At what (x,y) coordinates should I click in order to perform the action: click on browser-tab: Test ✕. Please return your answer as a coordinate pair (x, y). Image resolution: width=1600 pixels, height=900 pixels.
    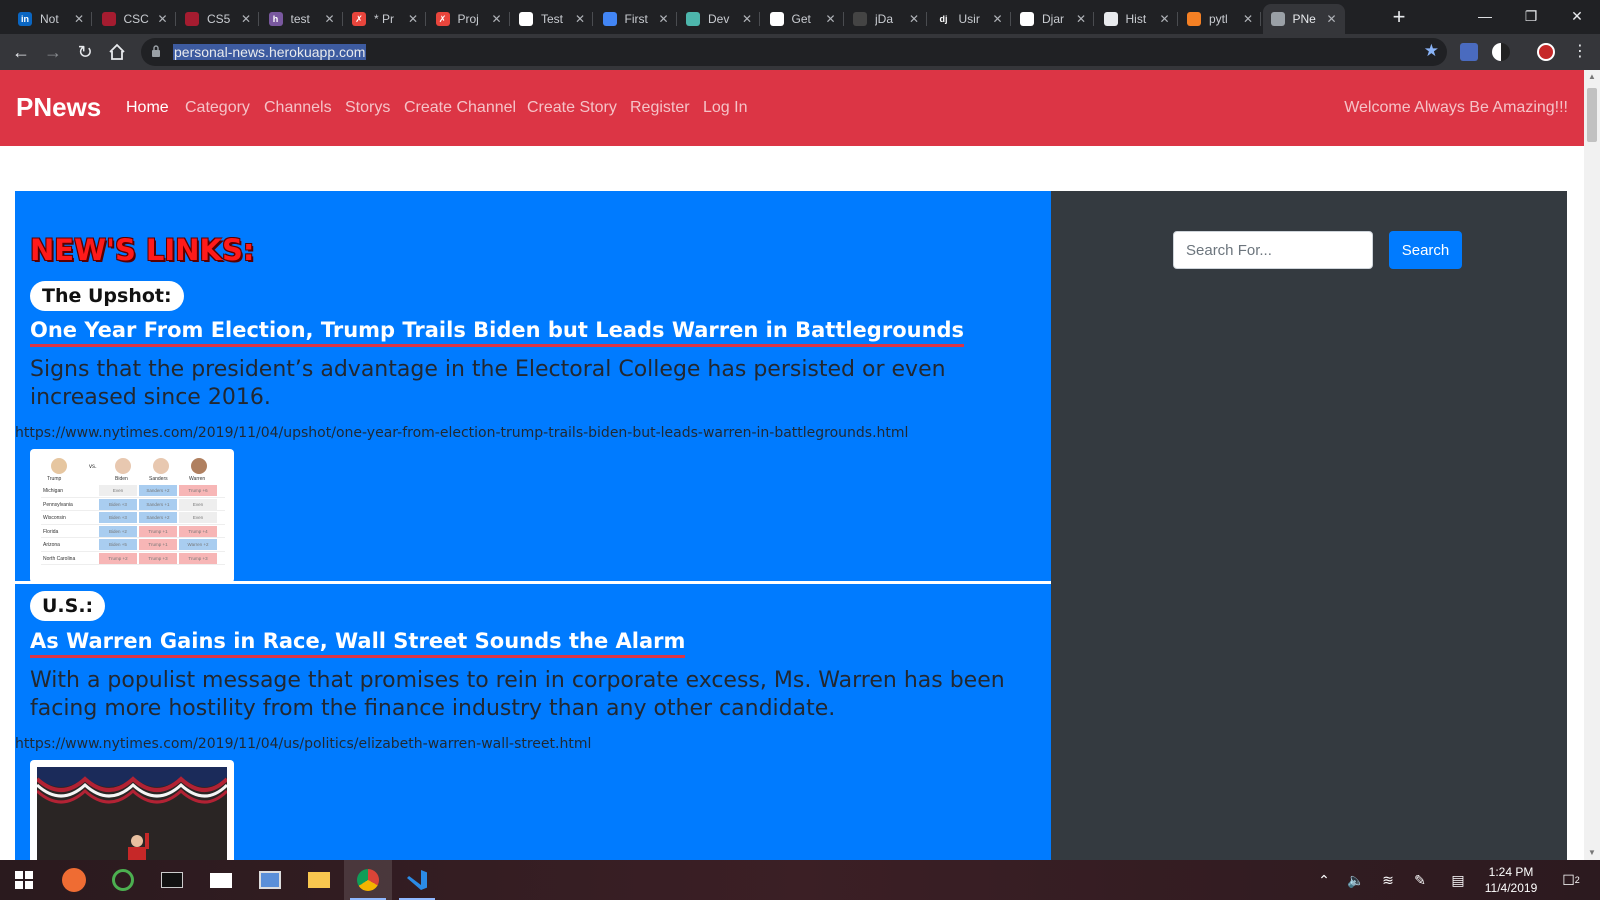
    Looking at the image, I should click on (552, 19).